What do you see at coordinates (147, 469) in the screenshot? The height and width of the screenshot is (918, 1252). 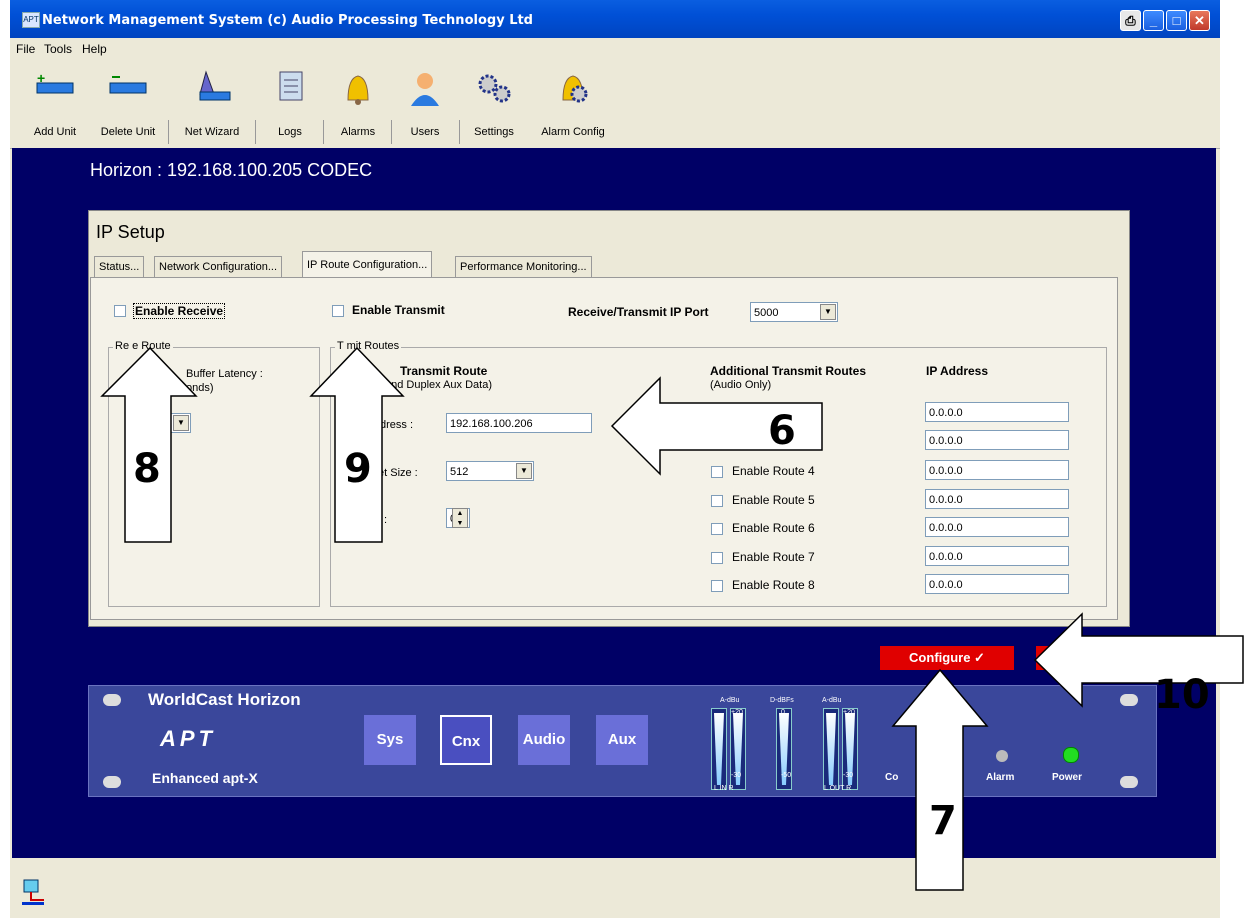 I see `callout-8: 8` at bounding box center [147, 469].